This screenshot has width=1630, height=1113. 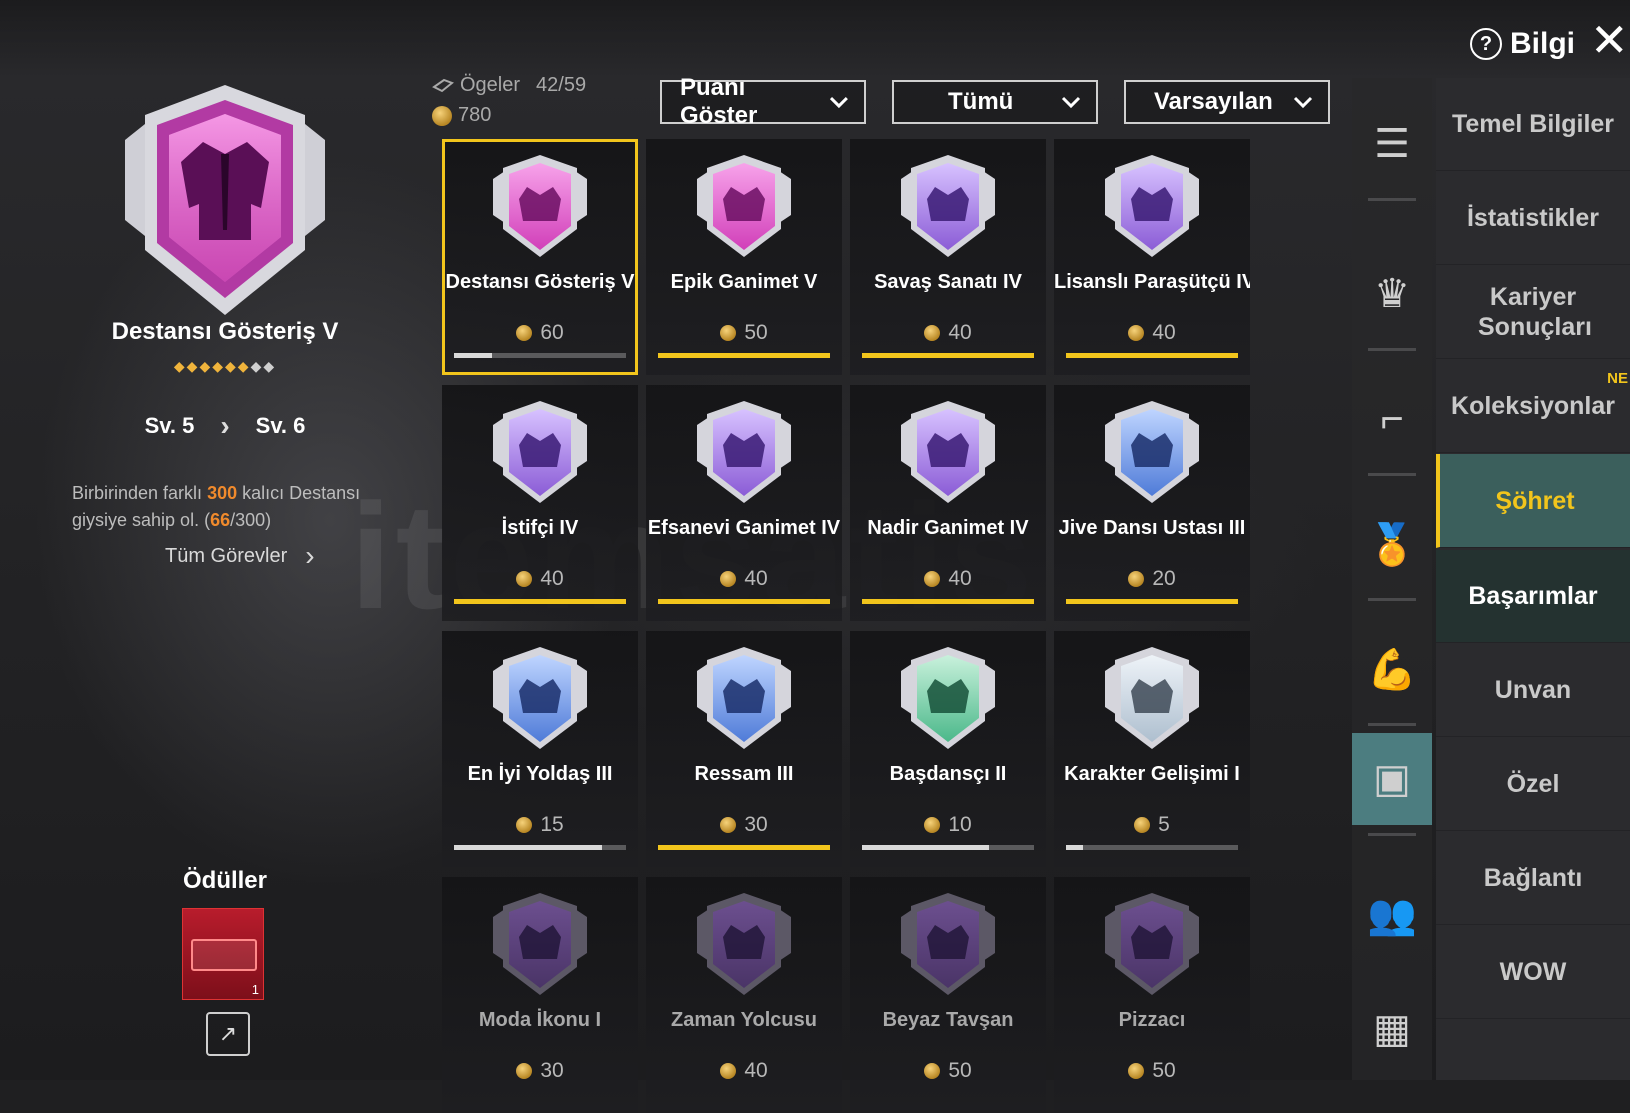 What do you see at coordinates (744, 452) in the screenshot?
I see `coat-icon` at bounding box center [744, 452].